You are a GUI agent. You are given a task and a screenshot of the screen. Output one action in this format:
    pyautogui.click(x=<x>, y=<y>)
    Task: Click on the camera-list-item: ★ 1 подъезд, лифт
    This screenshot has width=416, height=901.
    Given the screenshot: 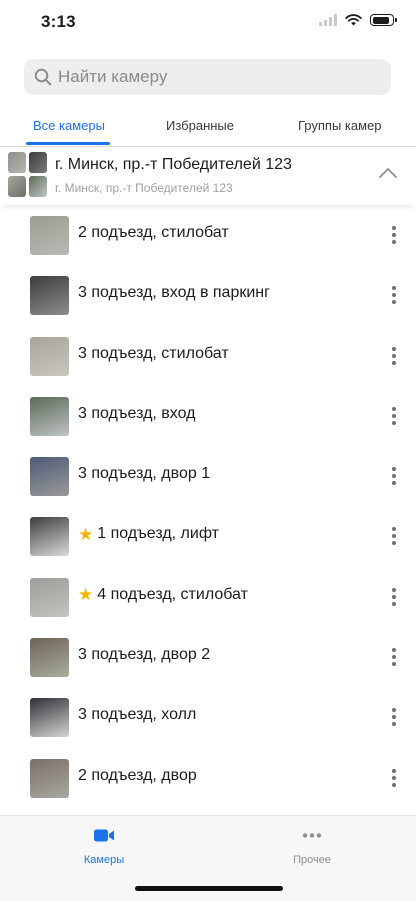 What is the action you would take?
    pyautogui.click(x=208, y=536)
    